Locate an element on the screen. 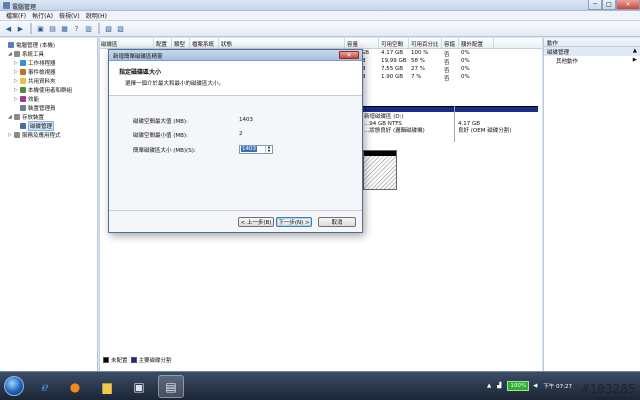  dialog-header-title: 指定磁碟區大小 is located at coordinates (140, 72).